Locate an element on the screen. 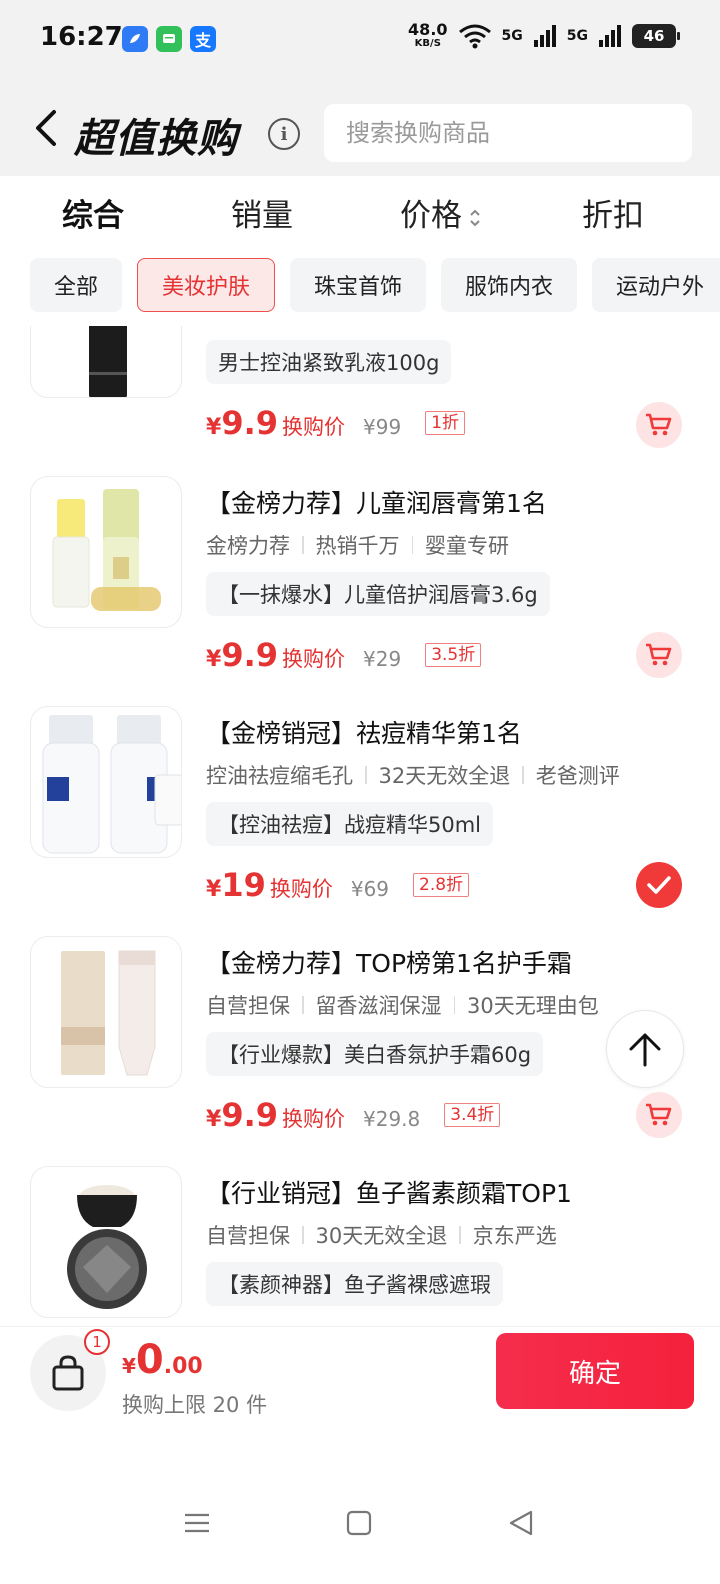 The image size is (720, 1584). checkout-bar: 1 ¥0.00 换购上限 20 件 确定 is located at coordinates (360, 1406).